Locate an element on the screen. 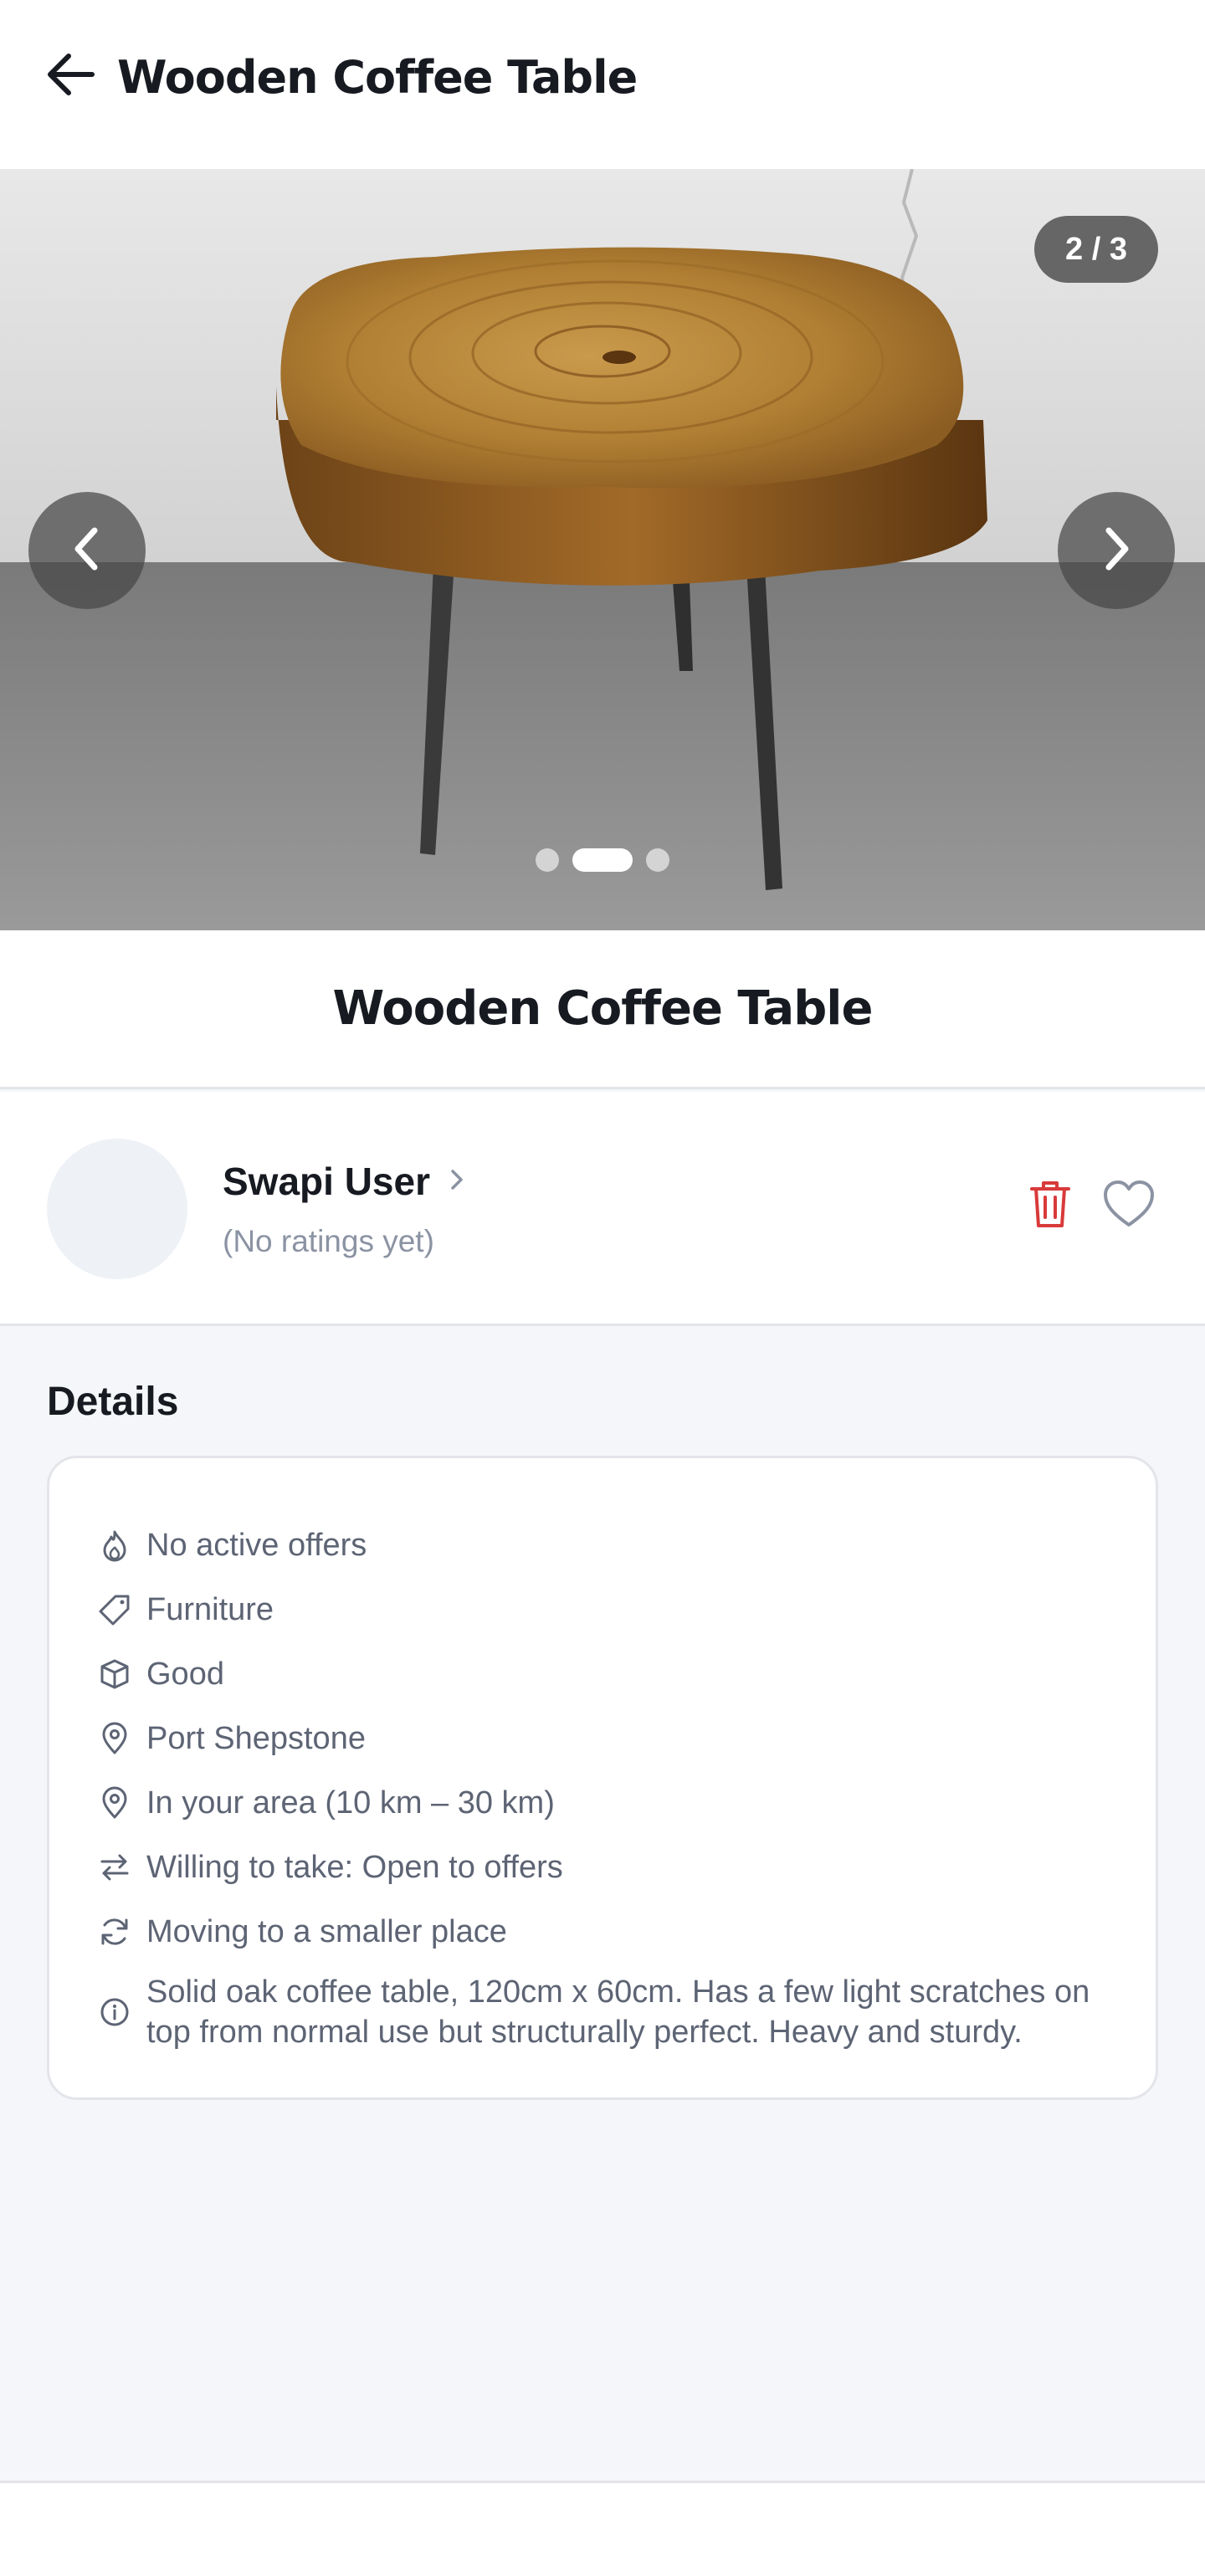  delete-button is located at coordinates (1050, 1206).